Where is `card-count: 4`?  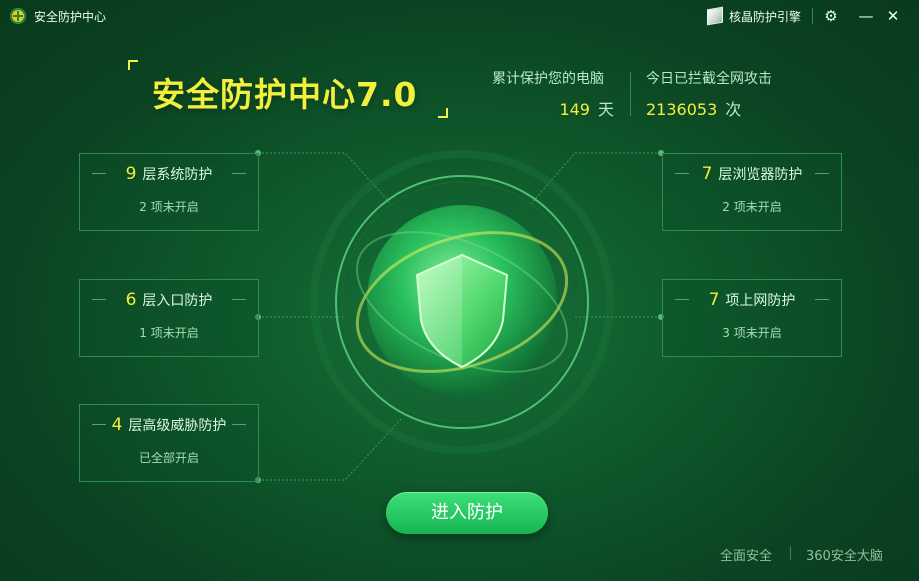 card-count: 4 is located at coordinates (117, 425).